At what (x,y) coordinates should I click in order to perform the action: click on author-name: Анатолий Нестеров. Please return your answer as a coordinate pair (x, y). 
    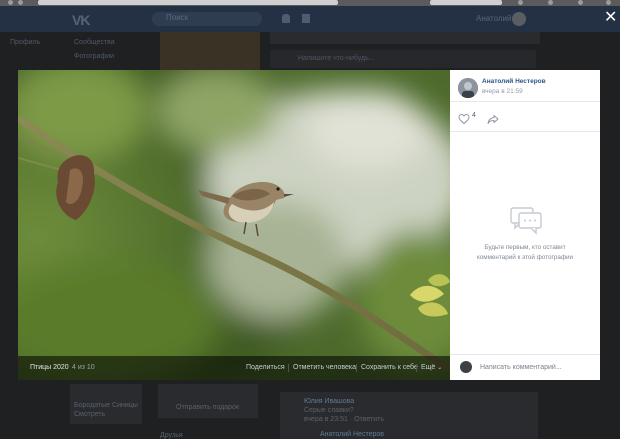
    Looking at the image, I should click on (514, 81).